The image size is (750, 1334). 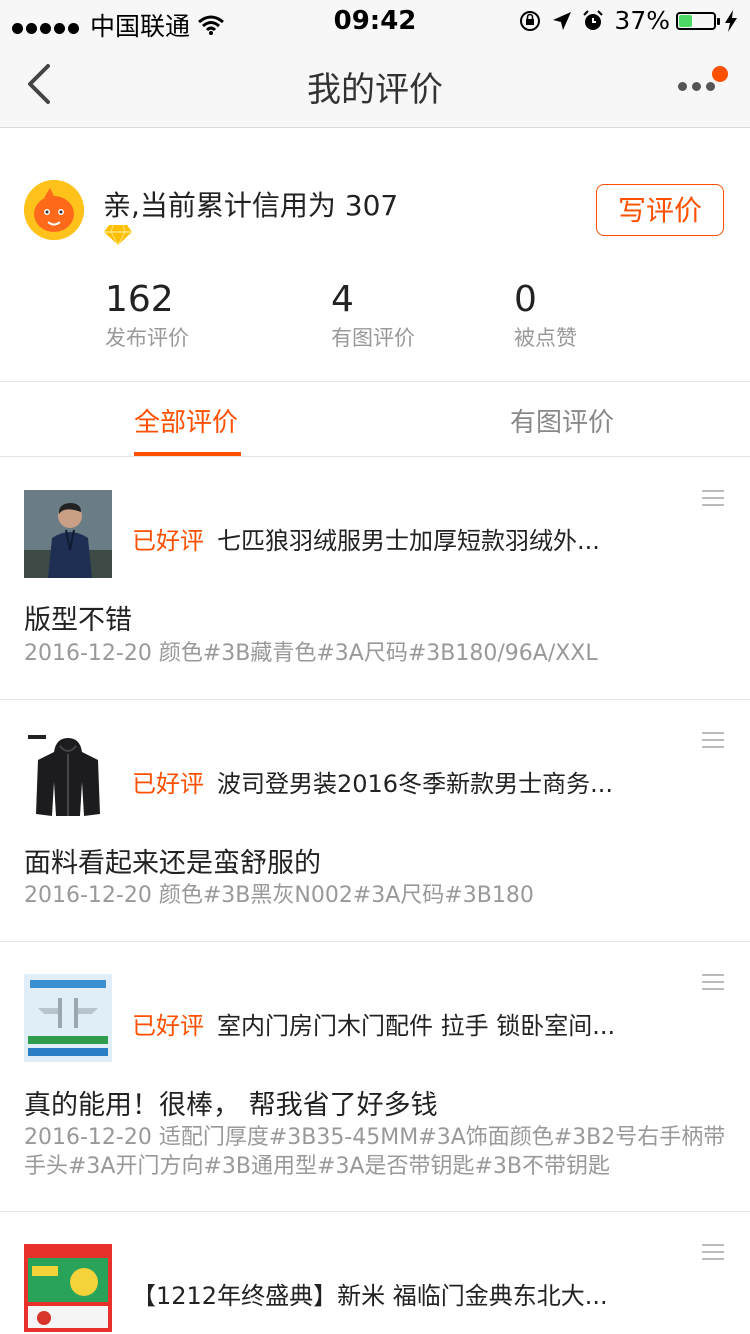 I want to click on review-comment: 面料看起来还是蛮舒服的, so click(x=172, y=863).